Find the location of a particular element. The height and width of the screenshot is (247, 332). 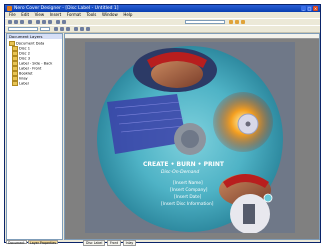

accent-dot is located at coordinates (268, 198).